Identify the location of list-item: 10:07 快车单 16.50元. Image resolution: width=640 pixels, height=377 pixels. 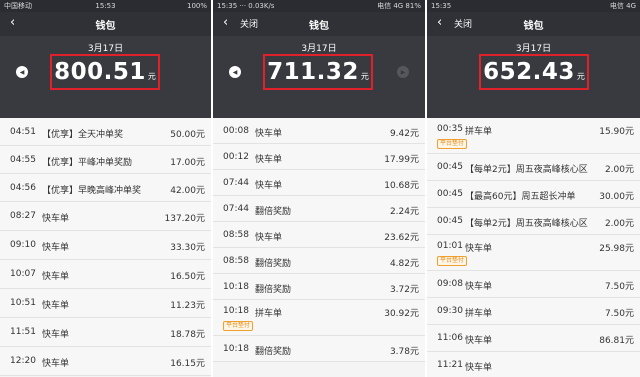
(105, 274).